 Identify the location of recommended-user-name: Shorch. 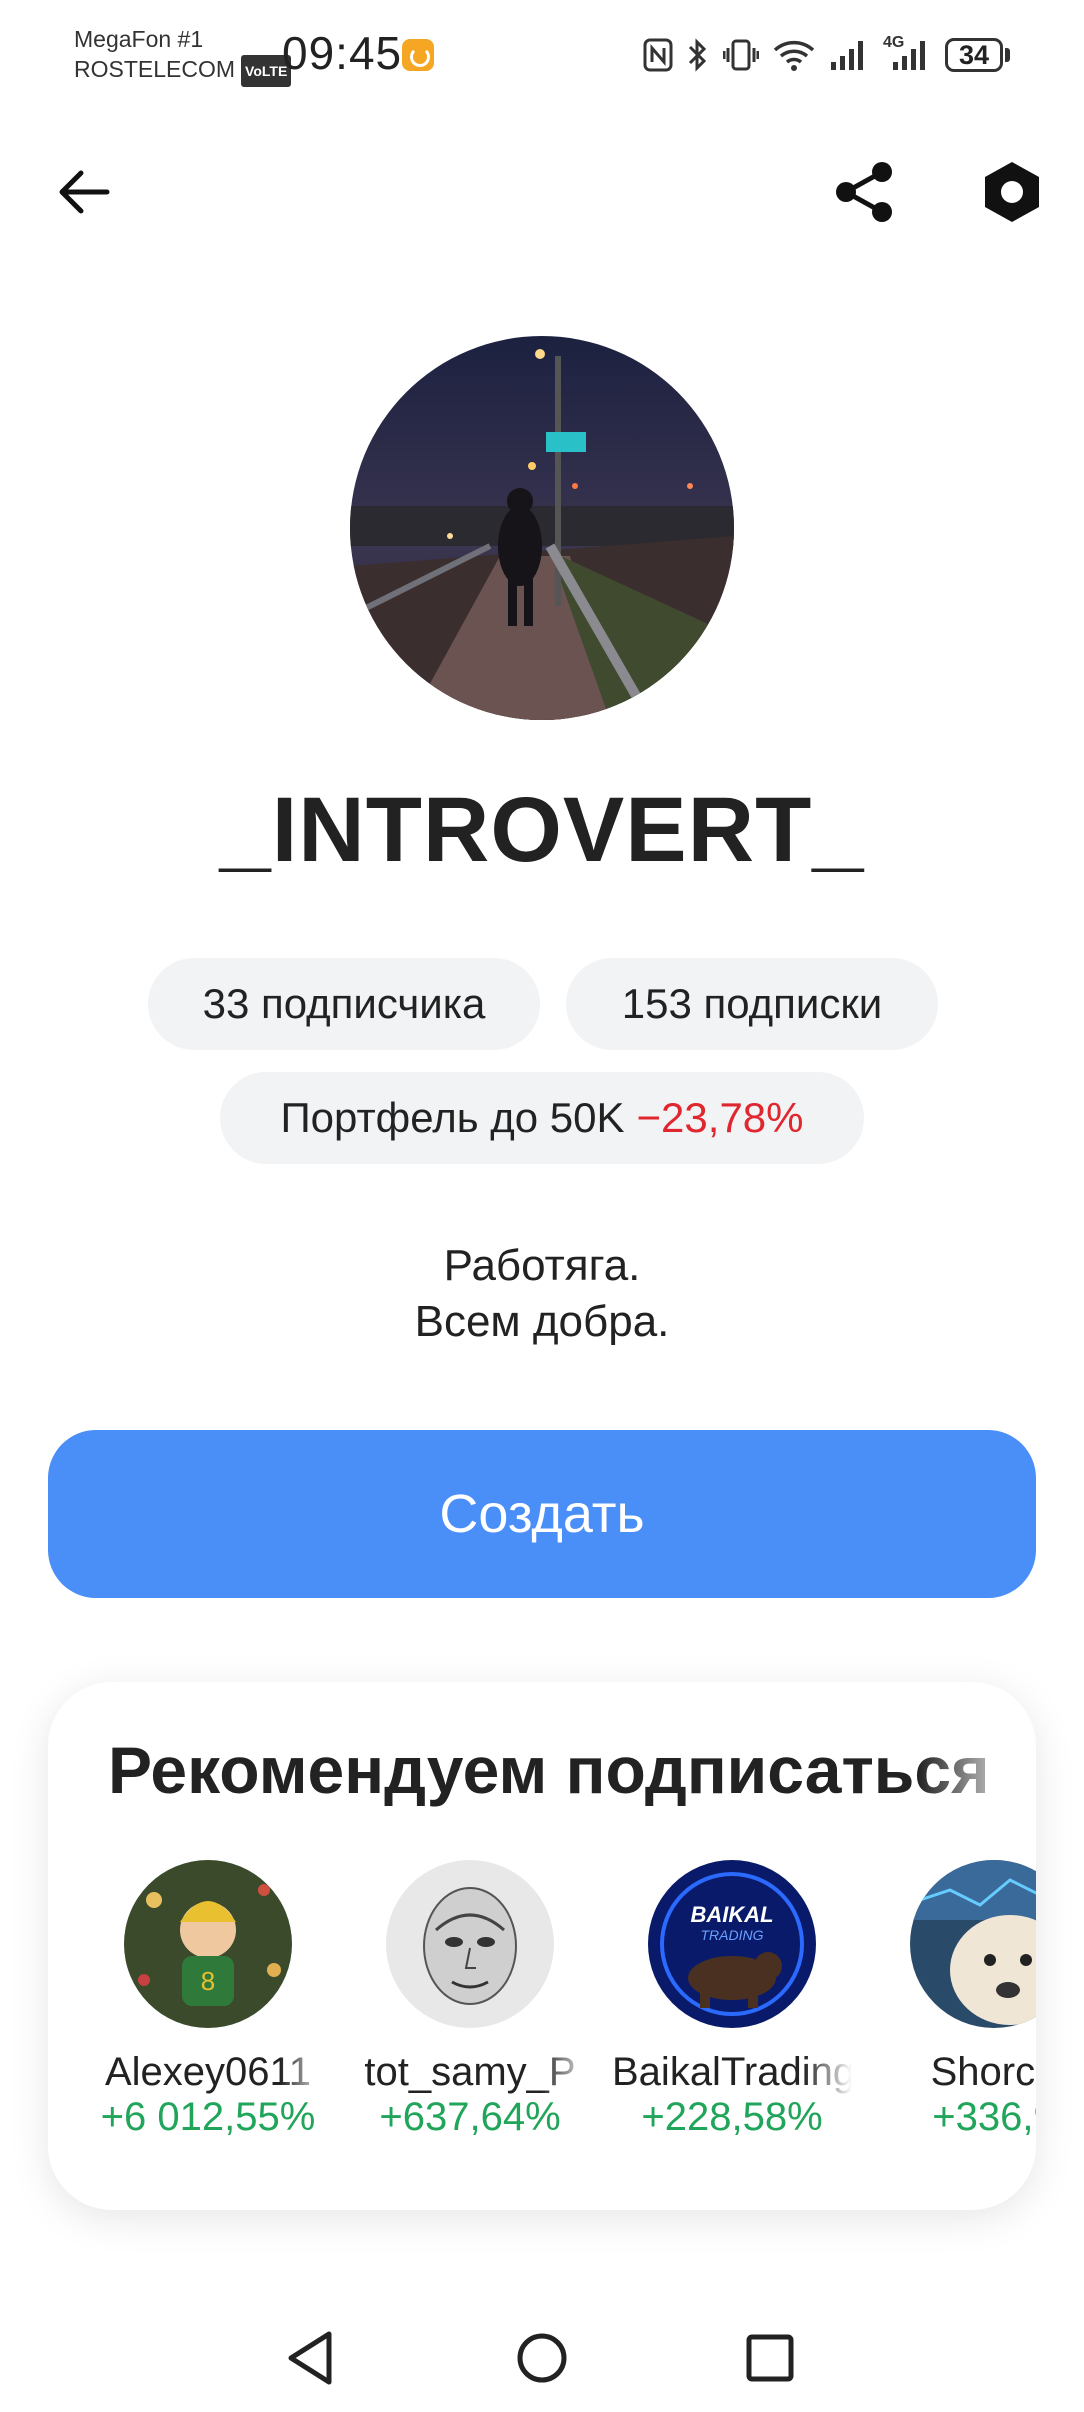
(983, 2072).